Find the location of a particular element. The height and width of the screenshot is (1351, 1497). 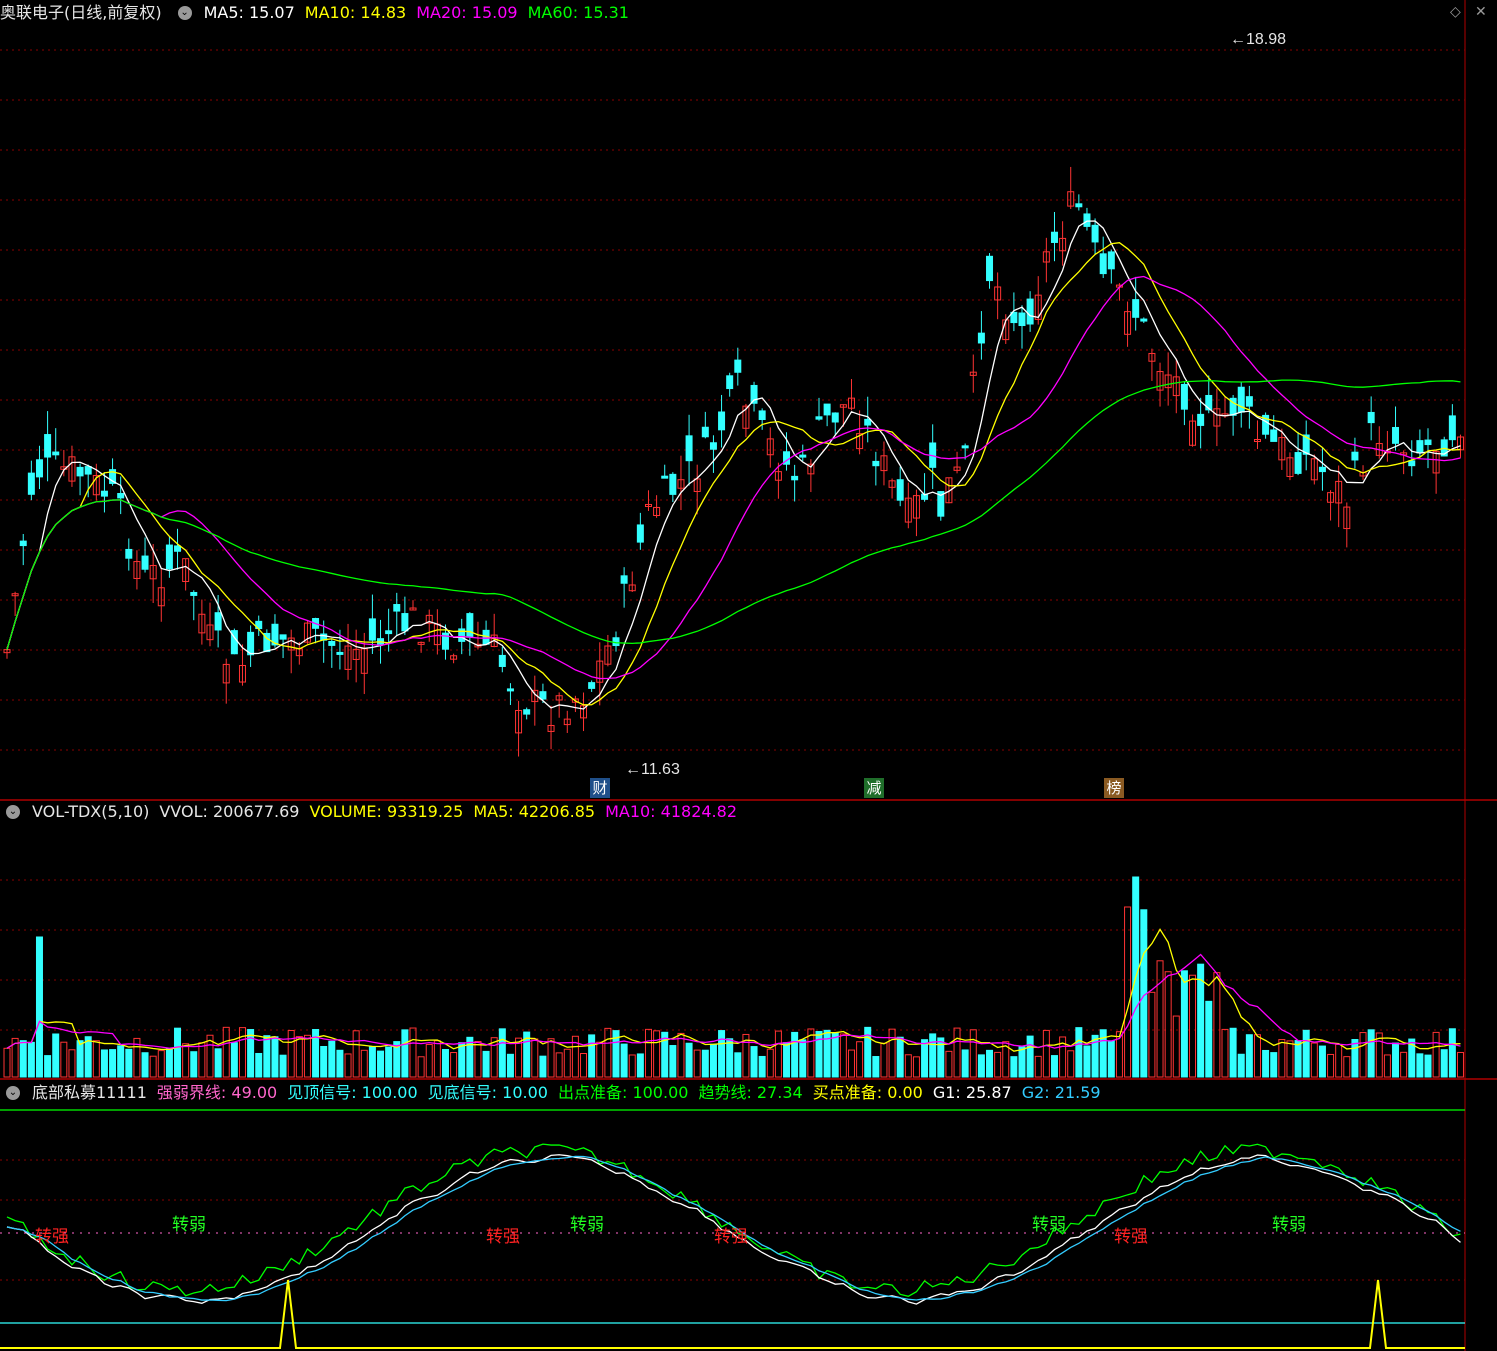

ma60-label: MA60: 15.31 is located at coordinates (578, 12).